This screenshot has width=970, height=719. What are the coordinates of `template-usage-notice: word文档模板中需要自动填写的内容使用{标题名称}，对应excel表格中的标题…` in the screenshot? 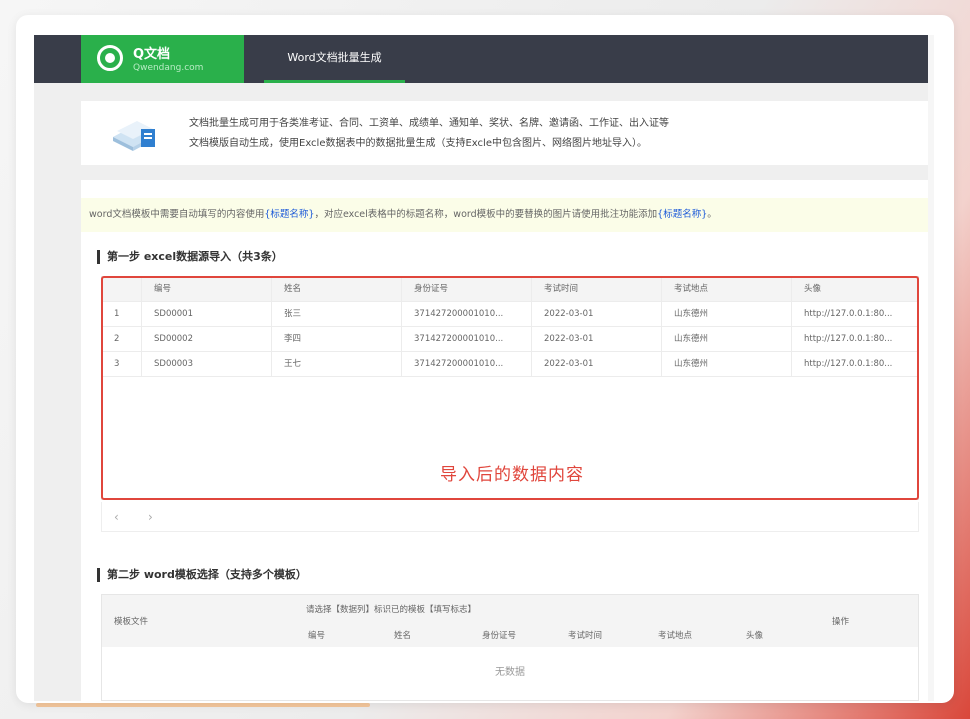 It's located at (507, 215).